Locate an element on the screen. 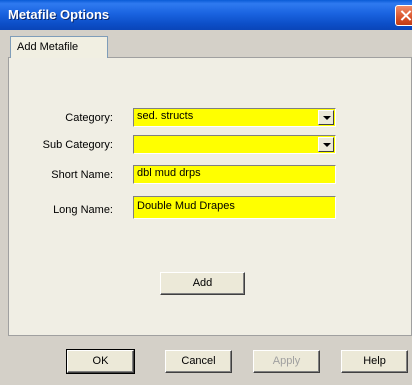 The image size is (412, 385). apply-button: Apply is located at coordinates (286, 361).